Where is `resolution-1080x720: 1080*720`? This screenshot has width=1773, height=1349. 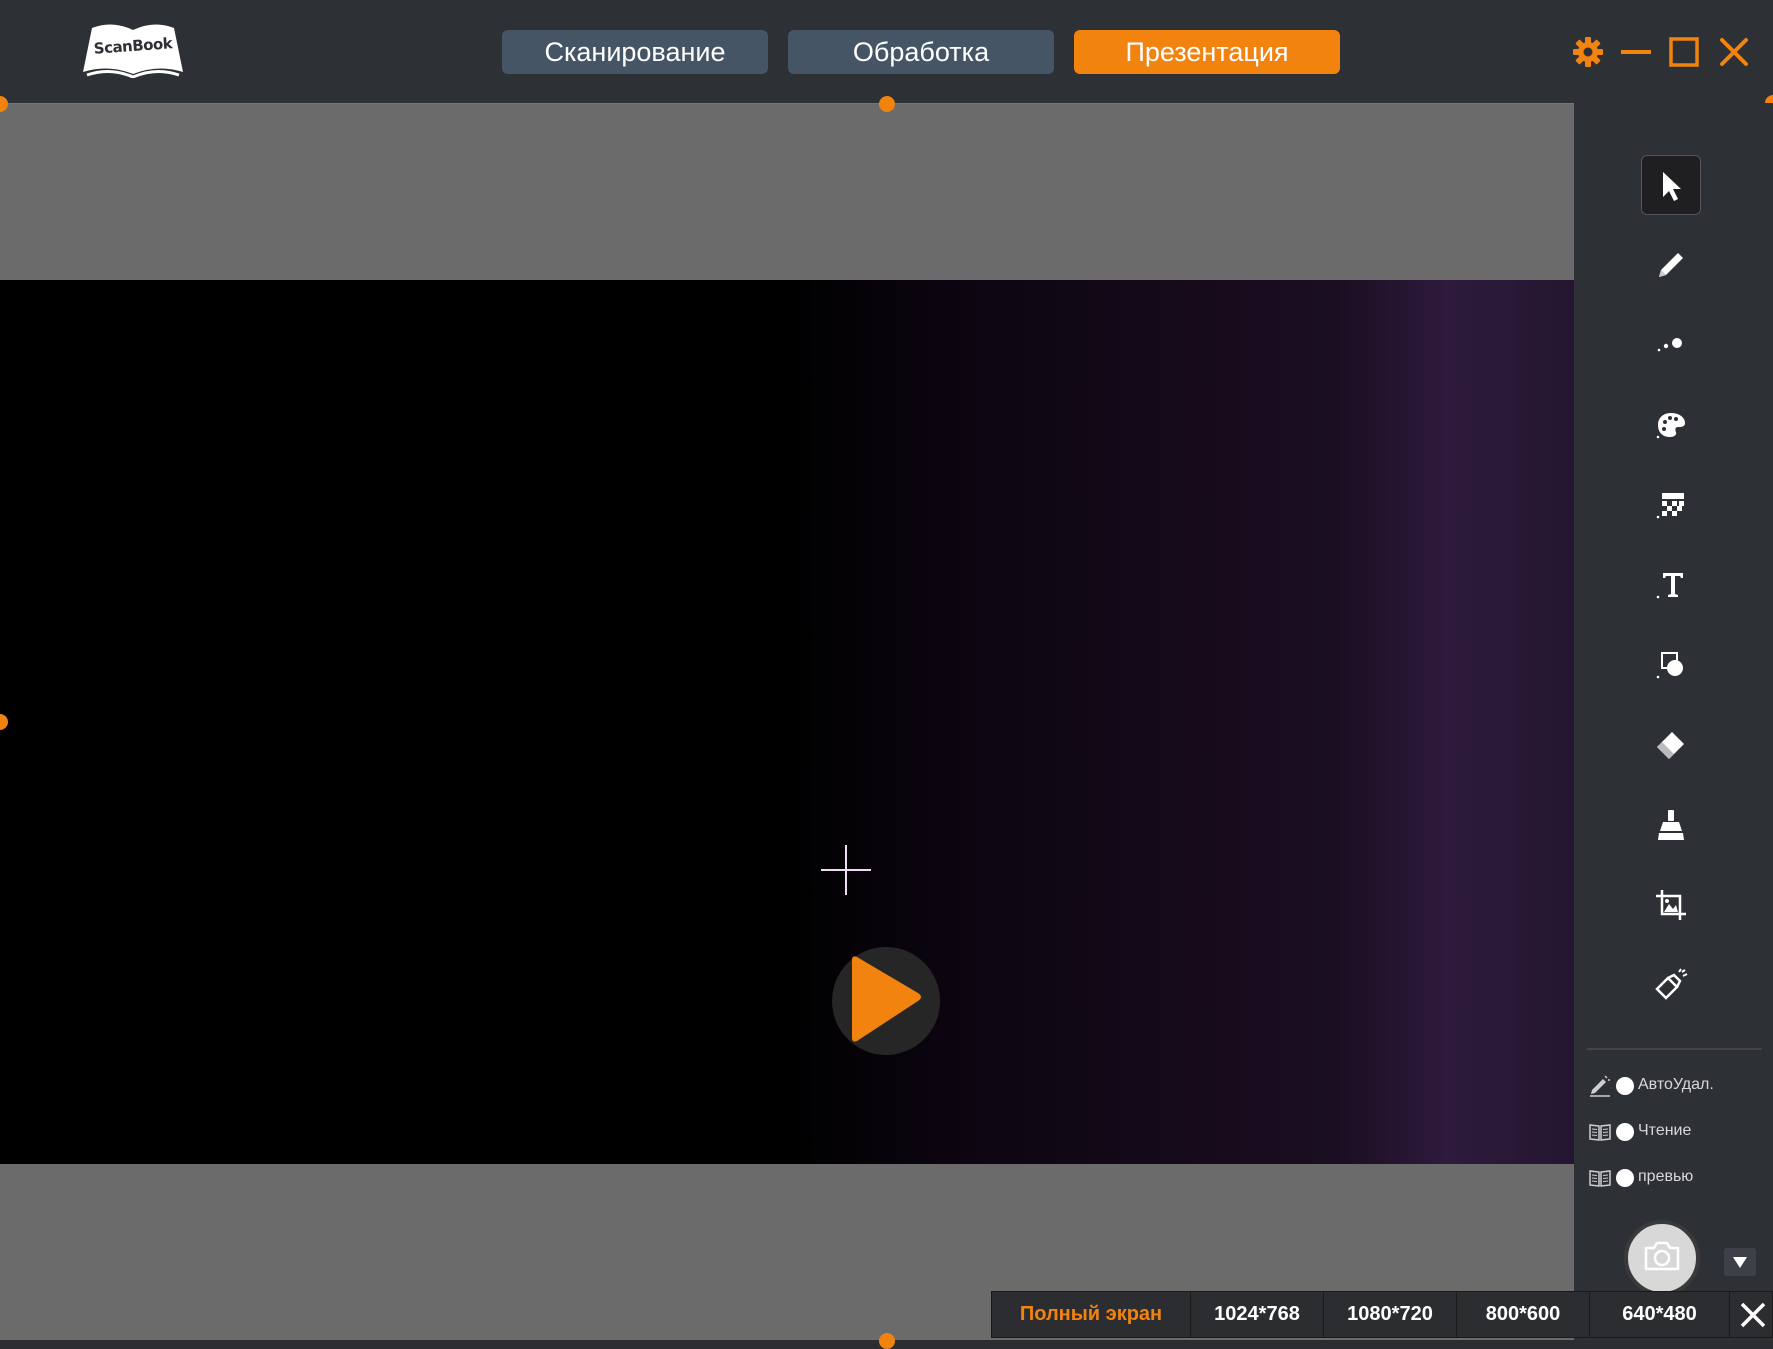
resolution-1080x720: 1080*720 is located at coordinates (1390, 1314).